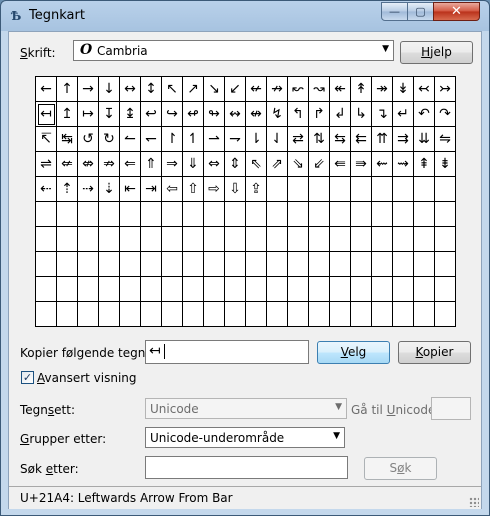 This screenshot has height=516, width=490. Describe the element at coordinates (67, 139) in the screenshot. I see `character-cell: ↹` at that location.